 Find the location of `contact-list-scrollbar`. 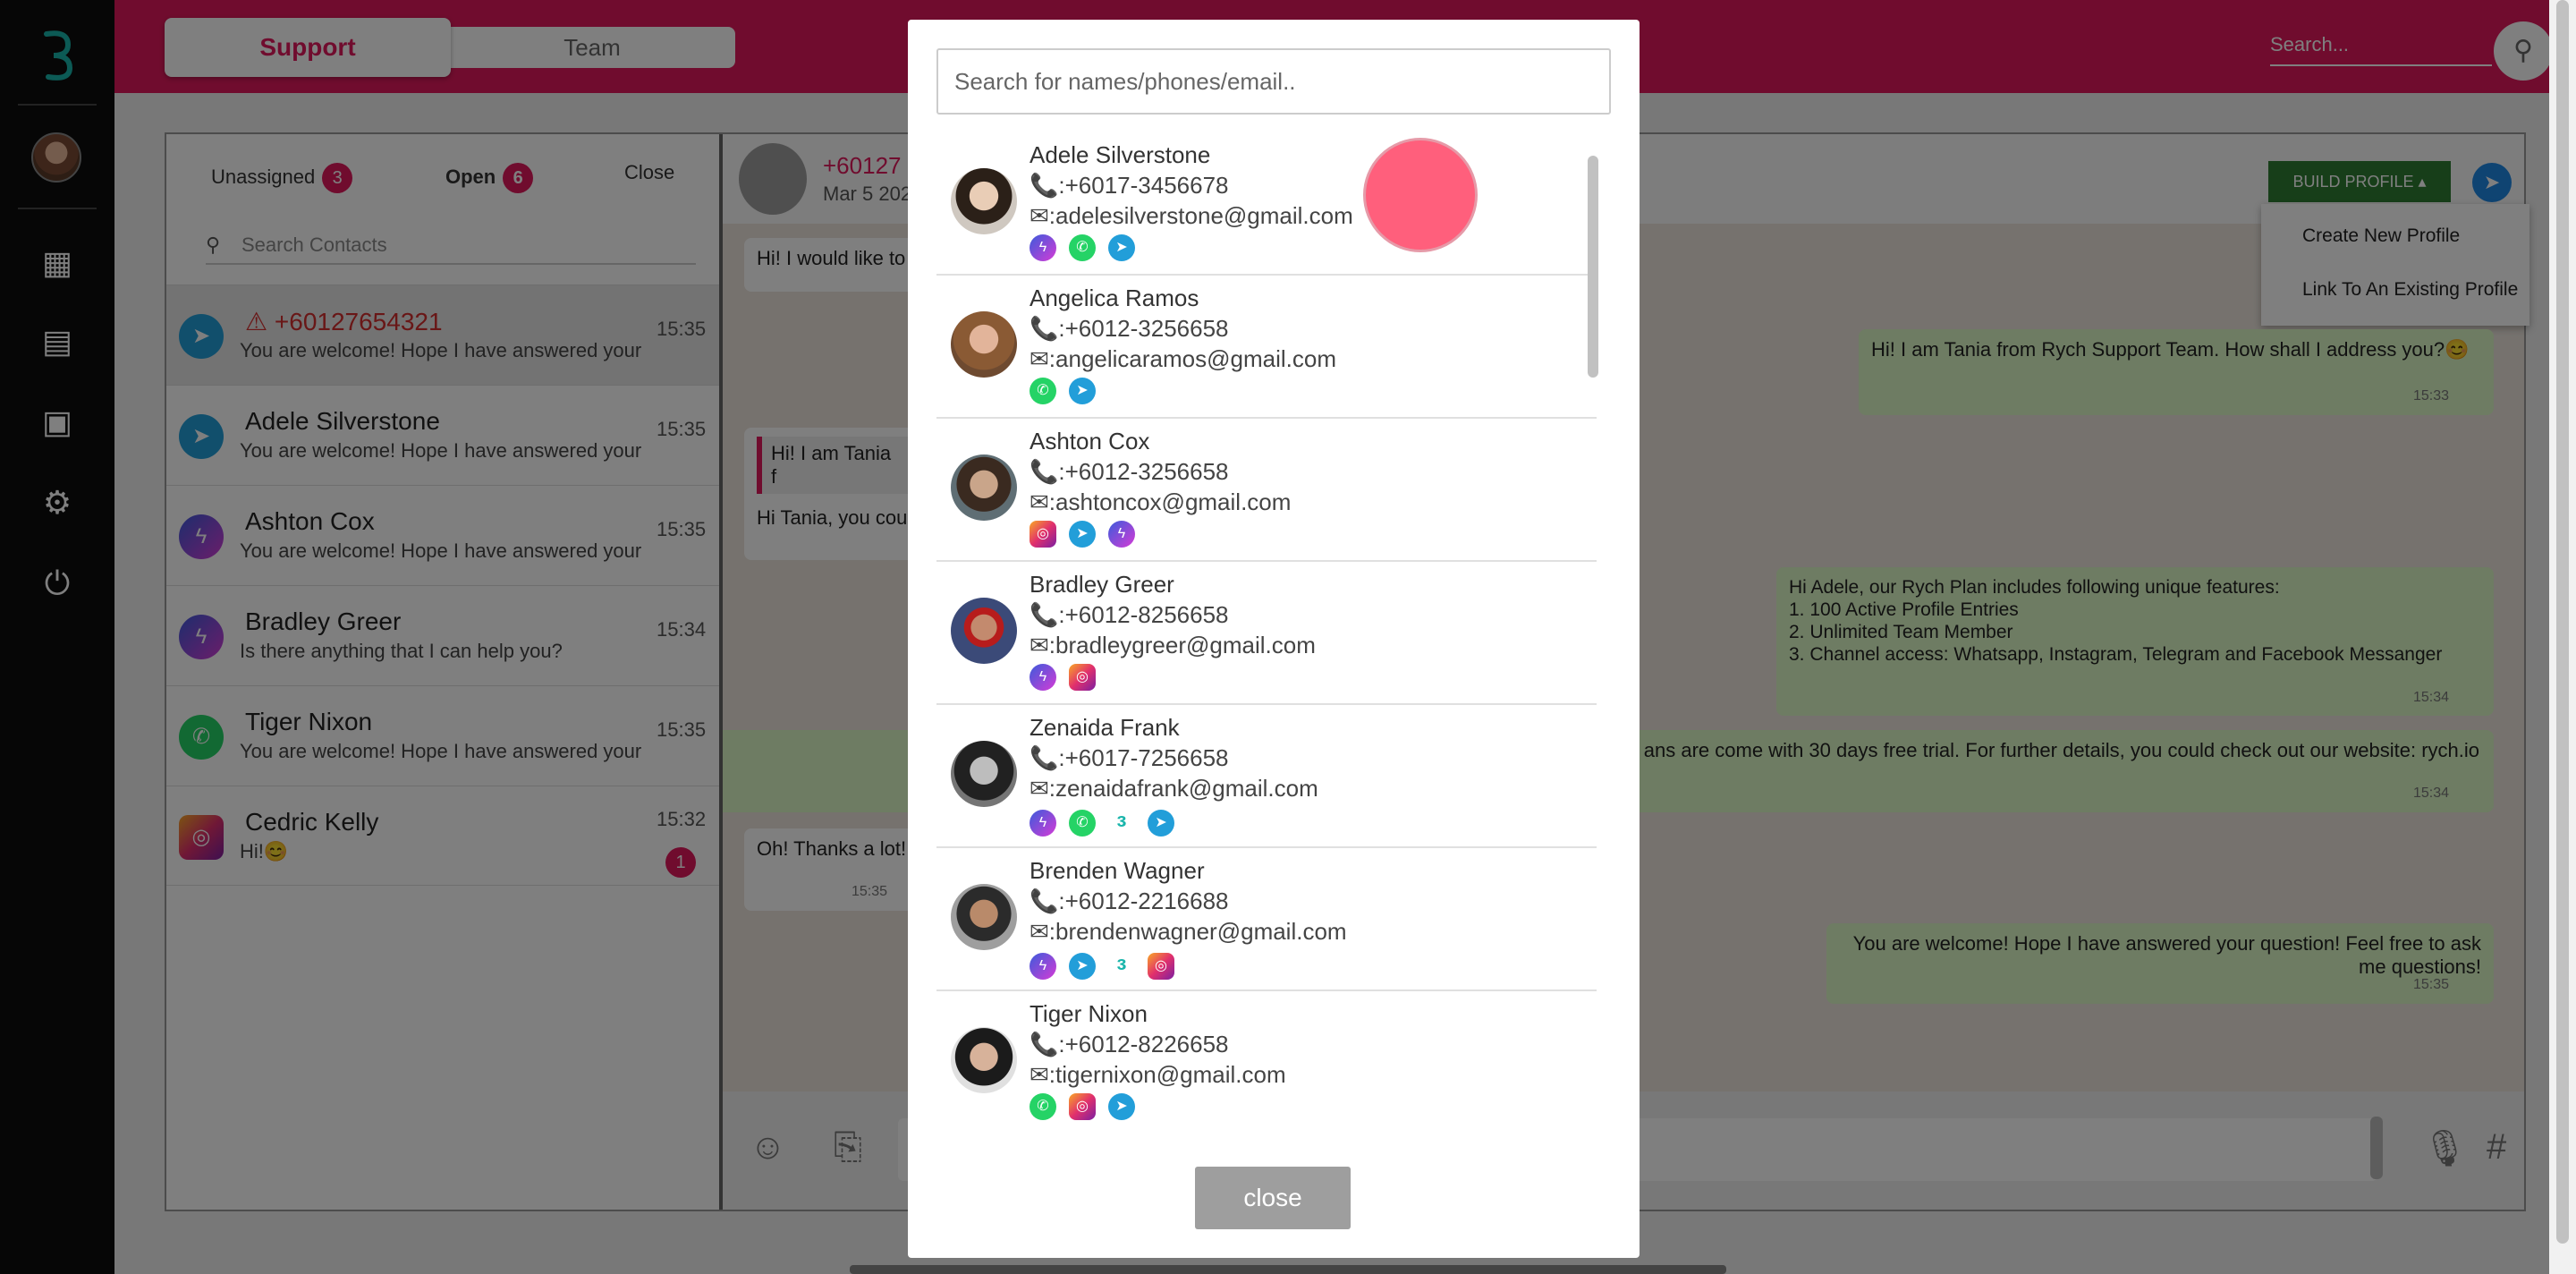

contact-list-scrollbar is located at coordinates (1594, 632).